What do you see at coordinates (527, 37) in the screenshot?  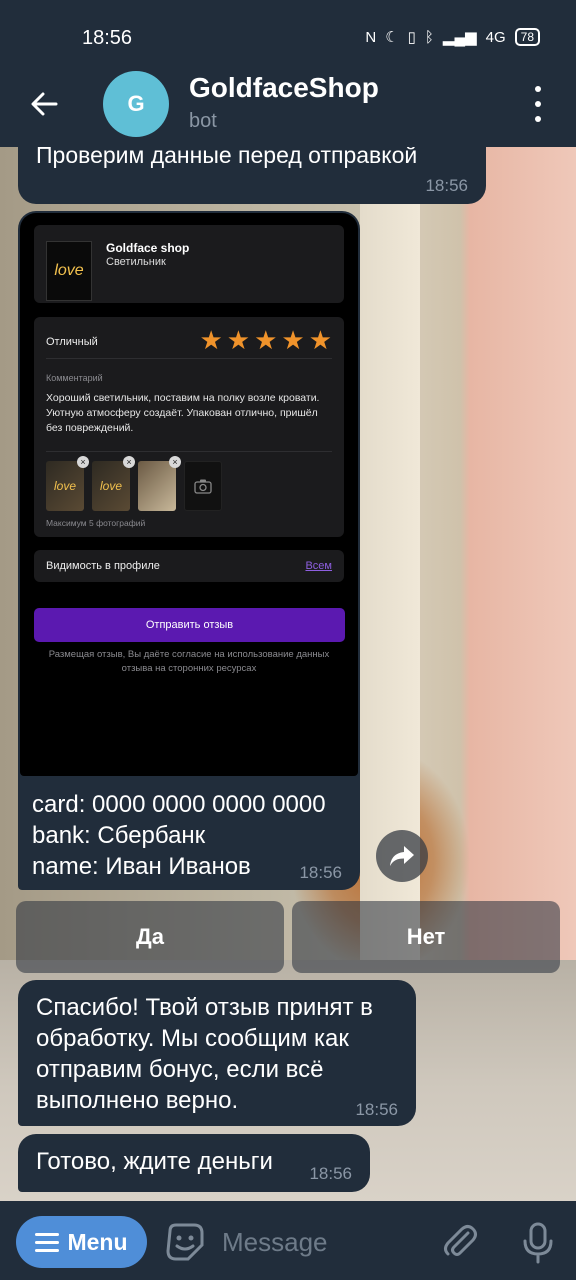 I see `battery-icon: 78` at bounding box center [527, 37].